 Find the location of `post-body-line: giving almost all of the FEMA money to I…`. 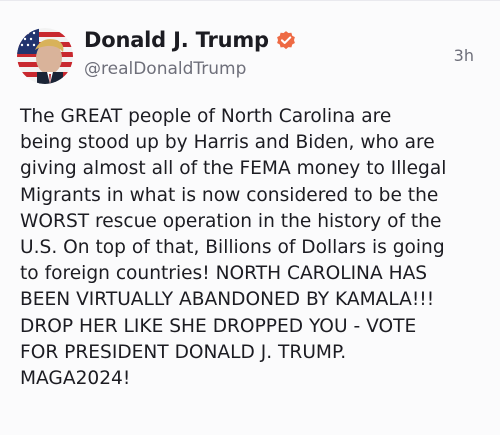

post-body-line: giving almost all of the FEMA money to I… is located at coordinates (233, 169).